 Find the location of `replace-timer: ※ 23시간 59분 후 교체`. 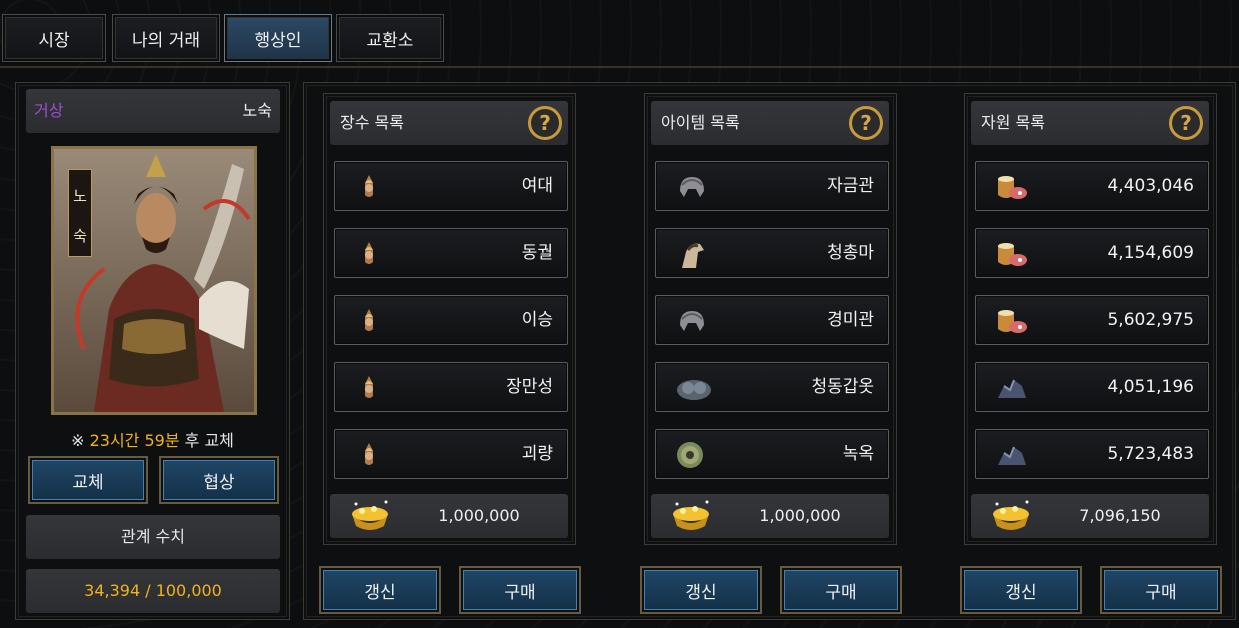

replace-timer: ※ 23시간 59분 후 교체 is located at coordinates (152, 439).